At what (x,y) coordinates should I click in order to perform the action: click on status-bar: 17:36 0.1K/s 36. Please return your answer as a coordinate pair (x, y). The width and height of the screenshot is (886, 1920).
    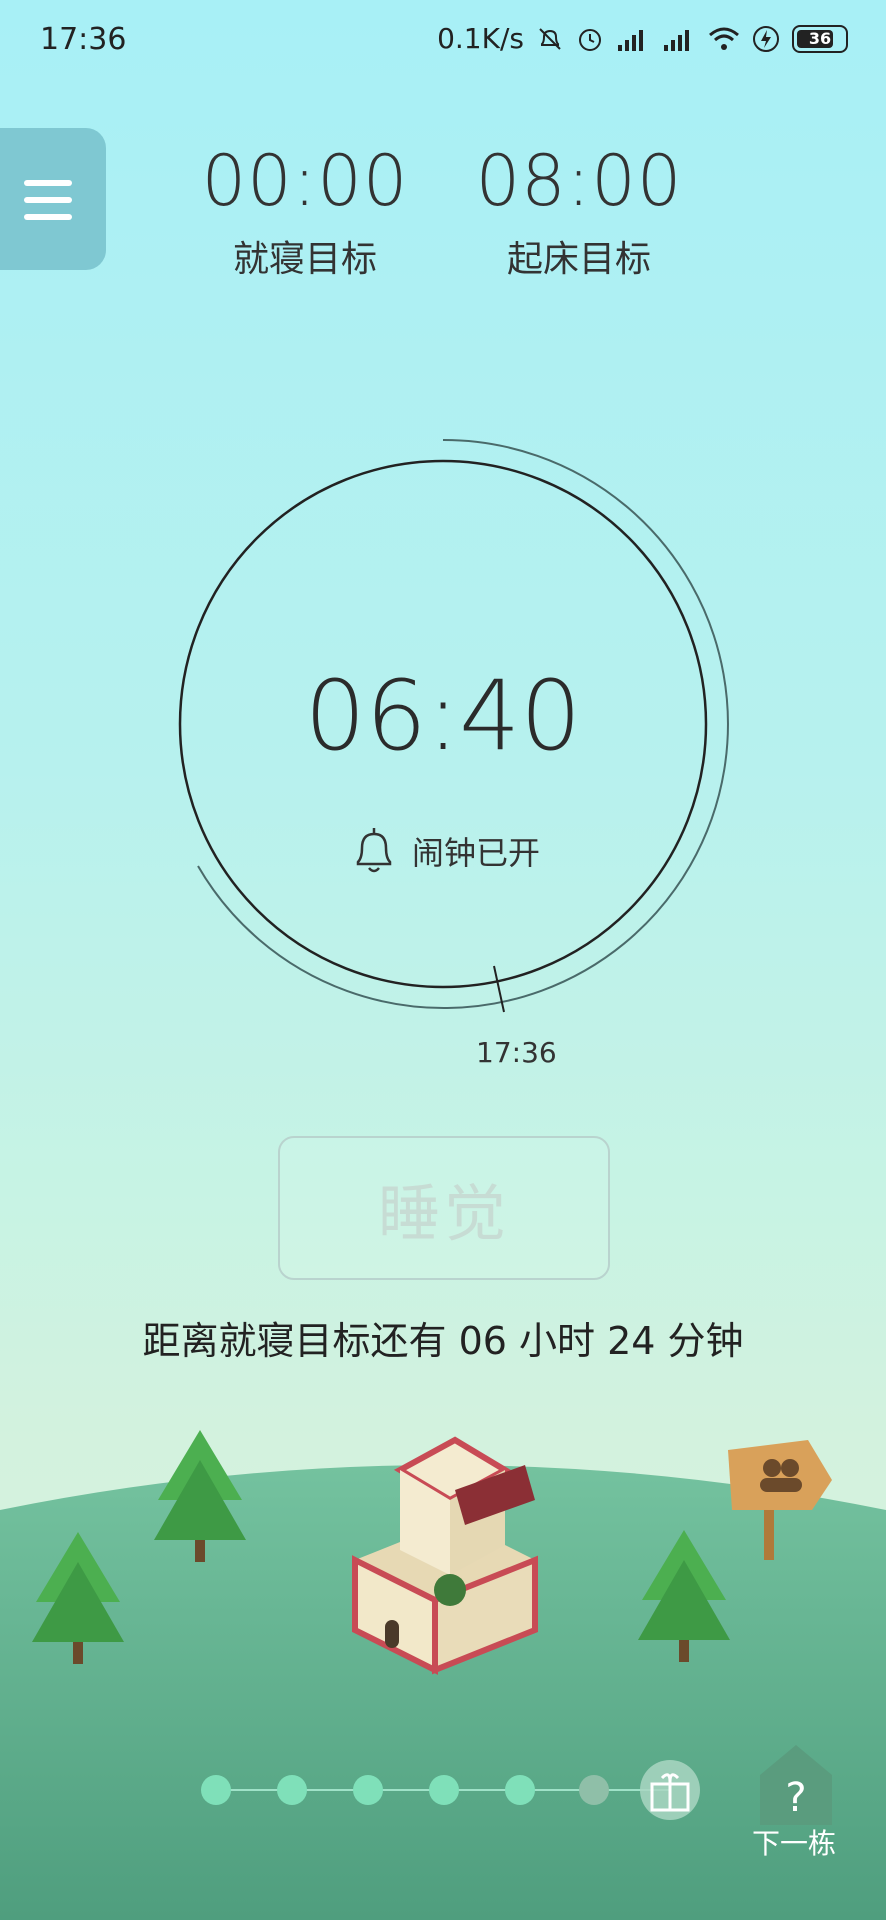
    Looking at the image, I should click on (443, 40).